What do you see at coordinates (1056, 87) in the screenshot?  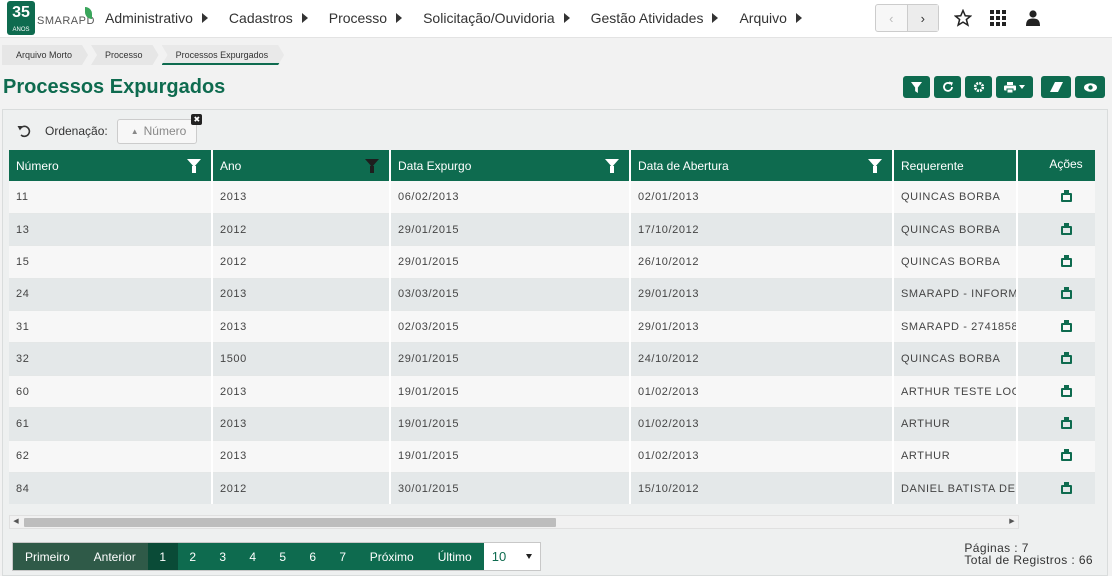 I see `clear-button` at bounding box center [1056, 87].